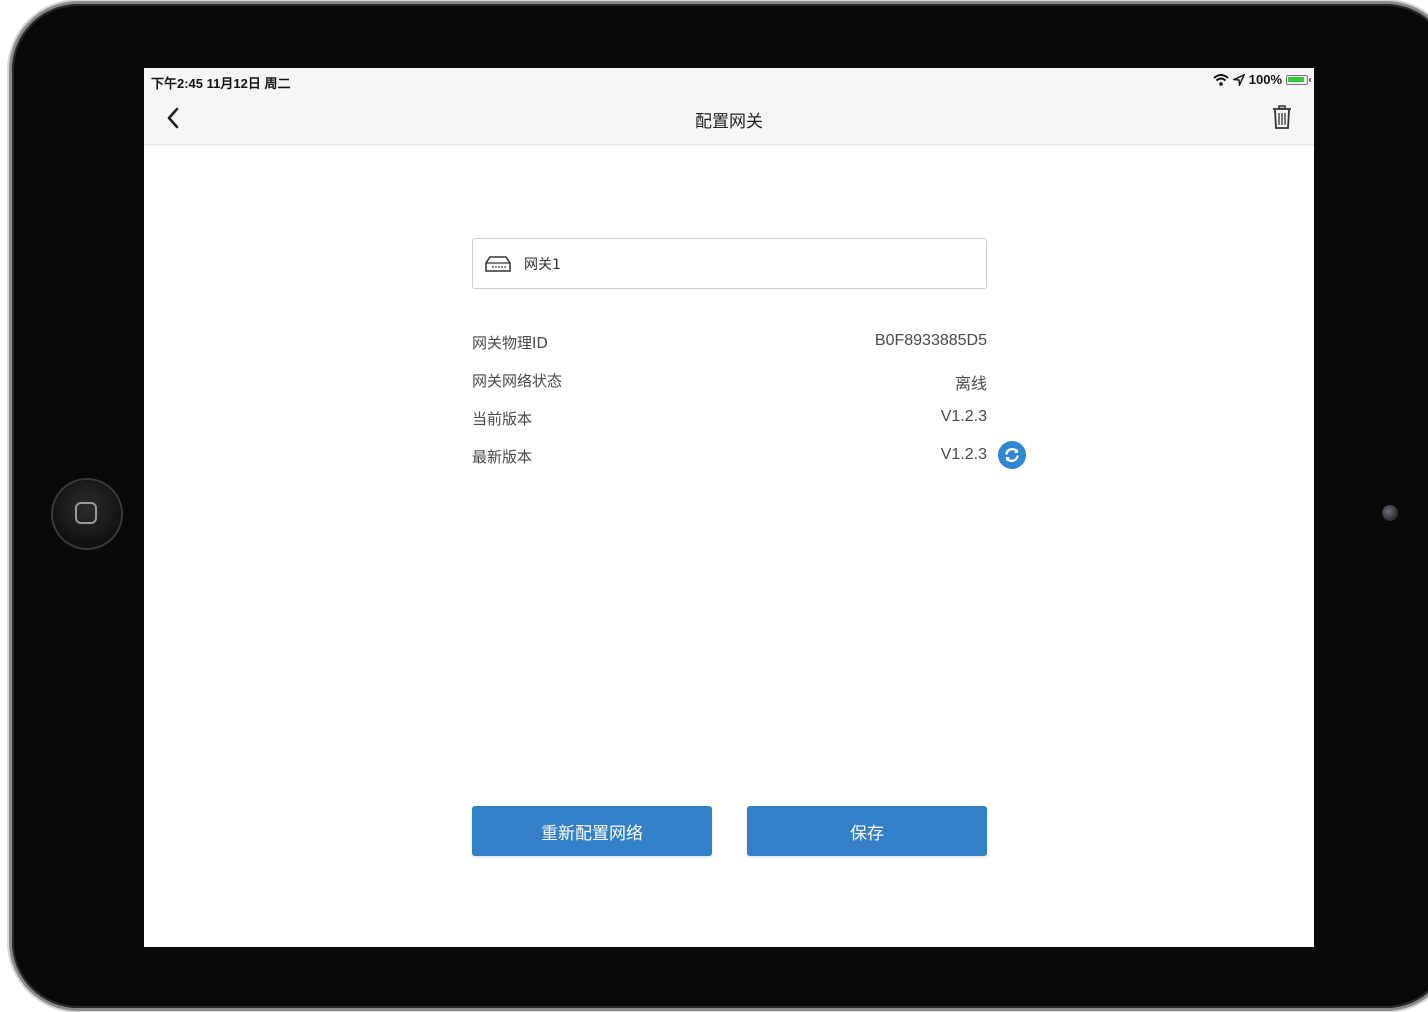 This screenshot has width=1428, height=1012. Describe the element at coordinates (510, 343) in the screenshot. I see `physical-id-label: 网关物理ID` at that location.